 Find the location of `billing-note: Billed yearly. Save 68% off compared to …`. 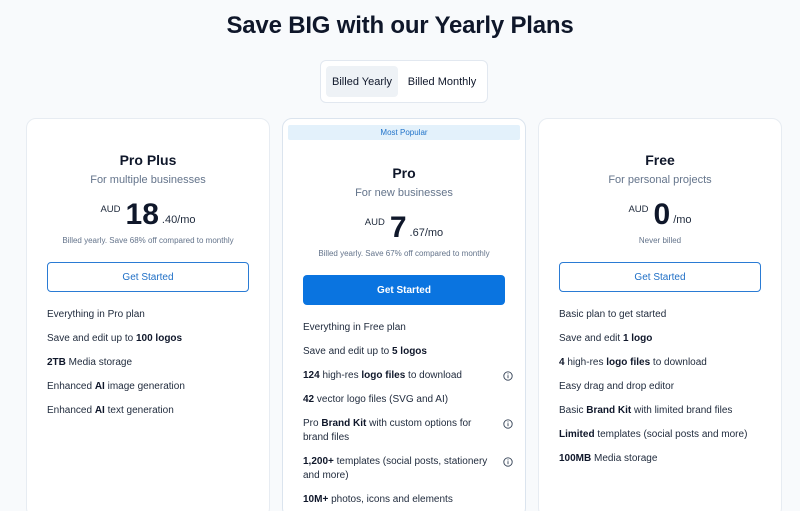

billing-note: Billed yearly. Save 68% off compared to … is located at coordinates (148, 240).